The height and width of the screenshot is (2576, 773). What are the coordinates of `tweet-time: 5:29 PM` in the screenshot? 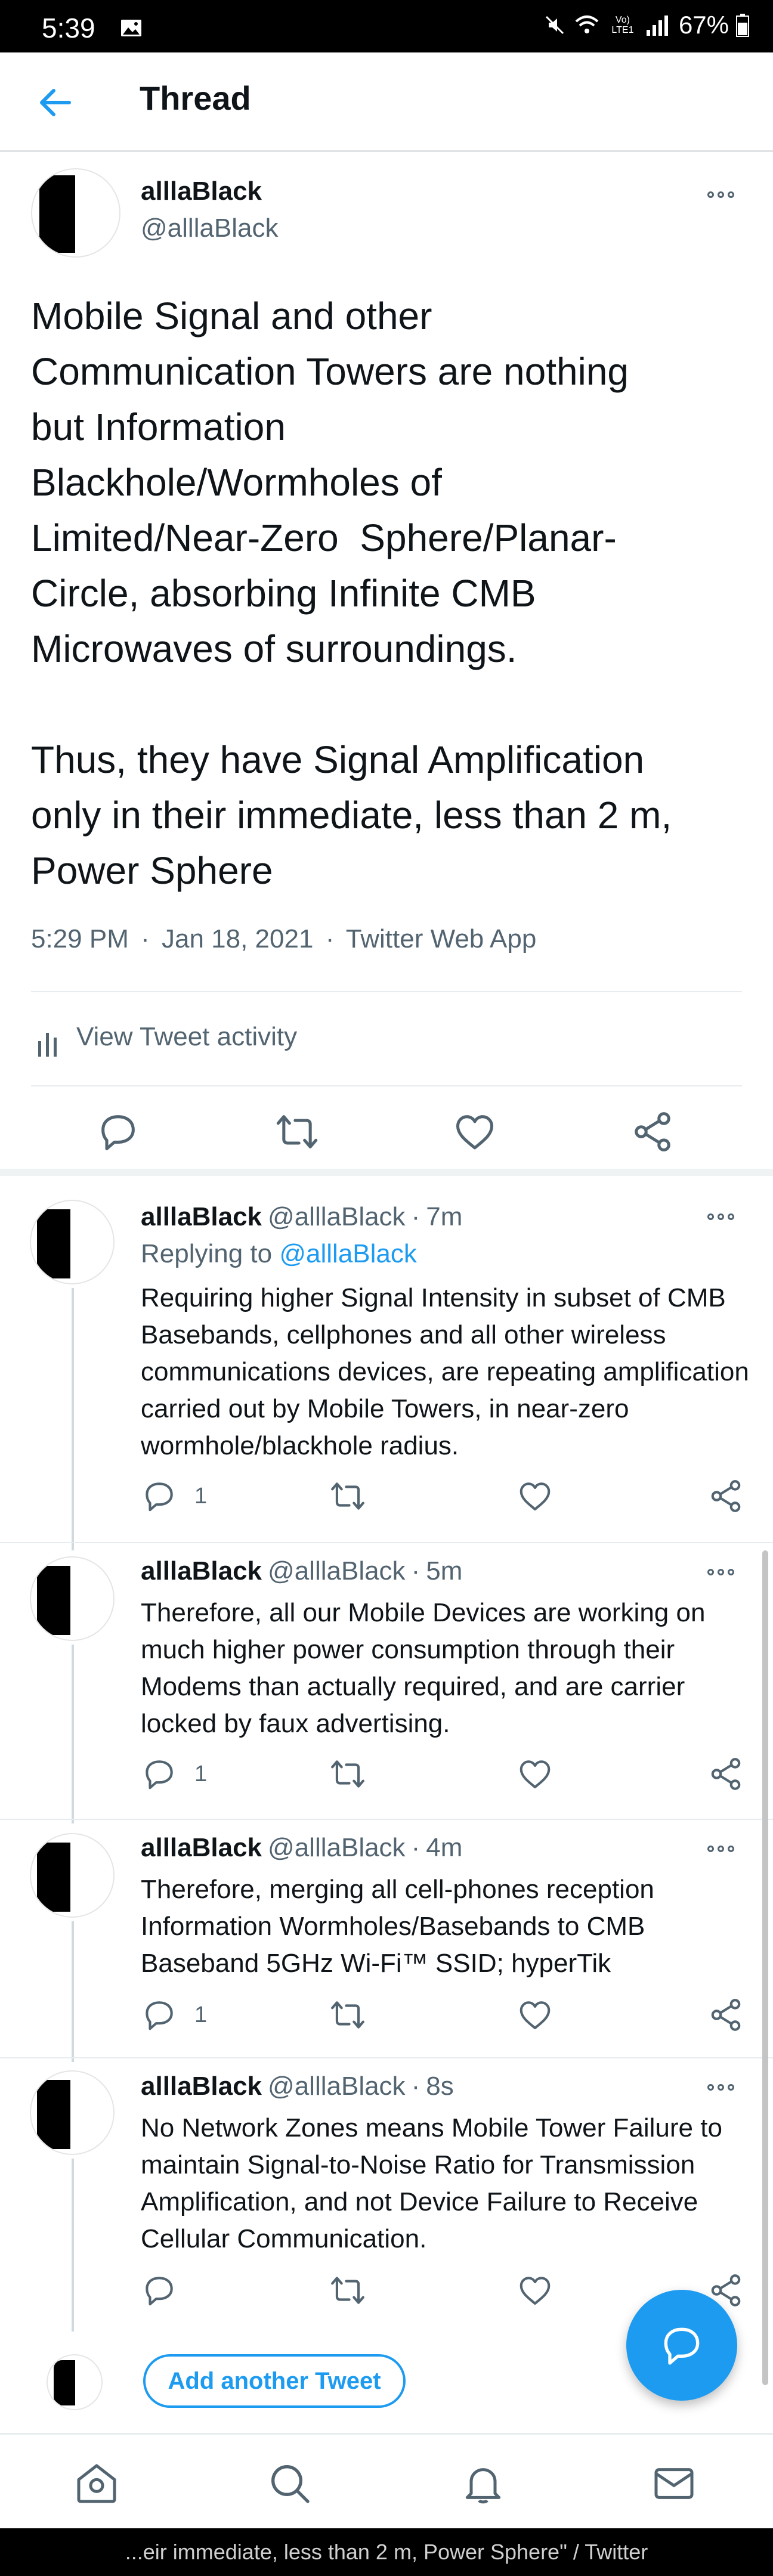 It's located at (80, 939).